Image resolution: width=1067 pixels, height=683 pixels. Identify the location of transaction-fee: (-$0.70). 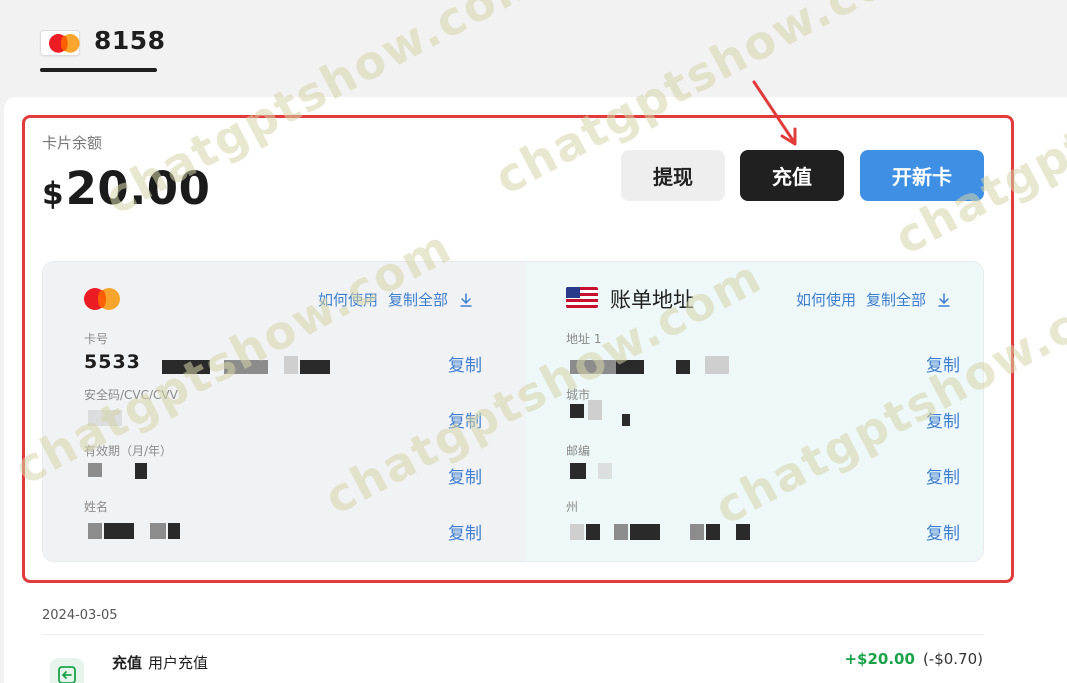
(952, 659).